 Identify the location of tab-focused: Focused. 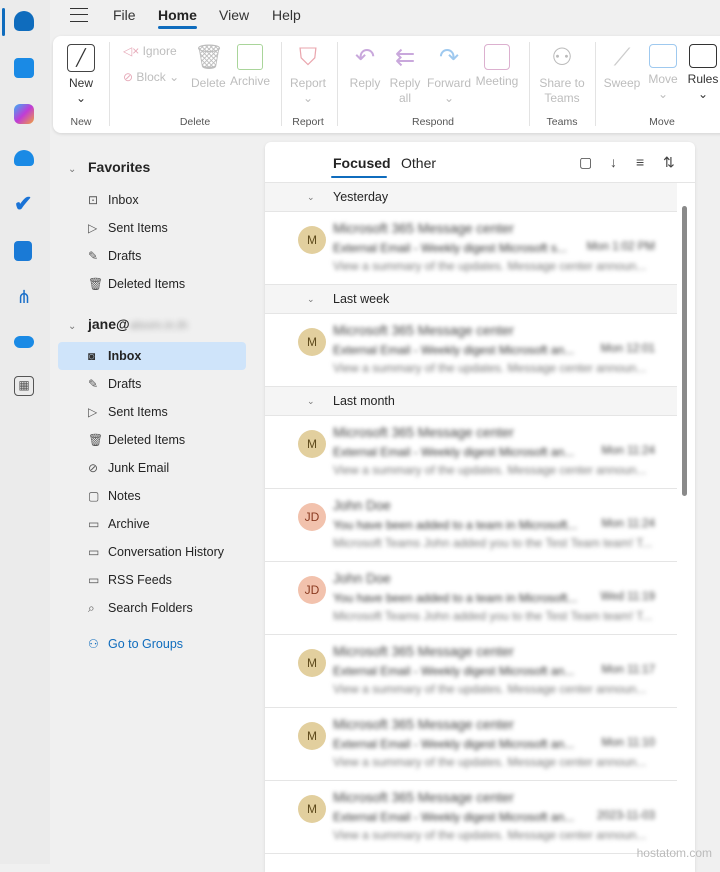
(361, 166).